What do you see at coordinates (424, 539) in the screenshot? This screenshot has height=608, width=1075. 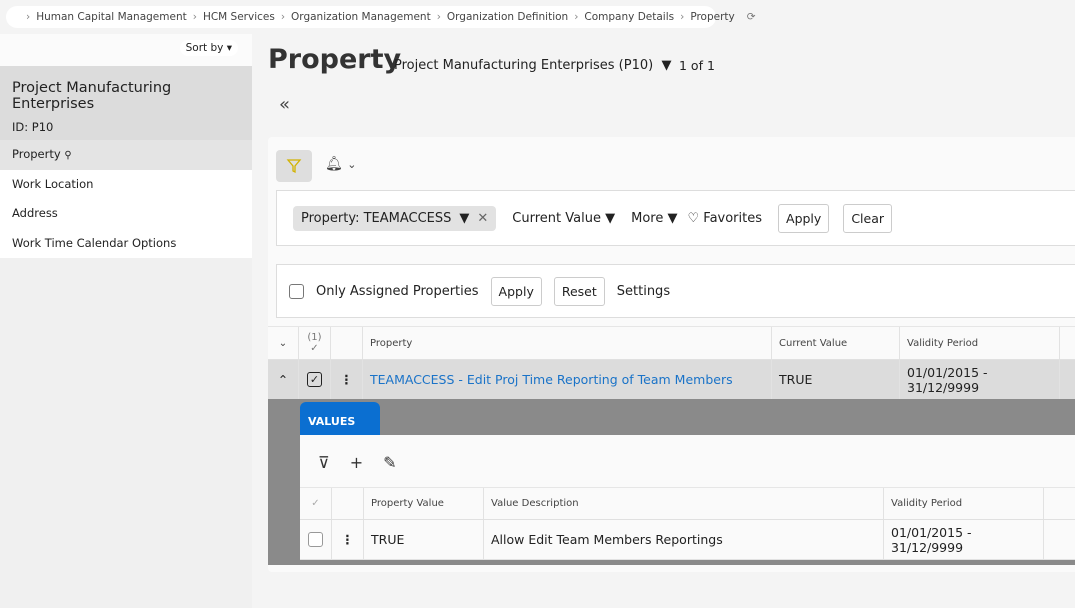 I see `property-value: TRUE` at bounding box center [424, 539].